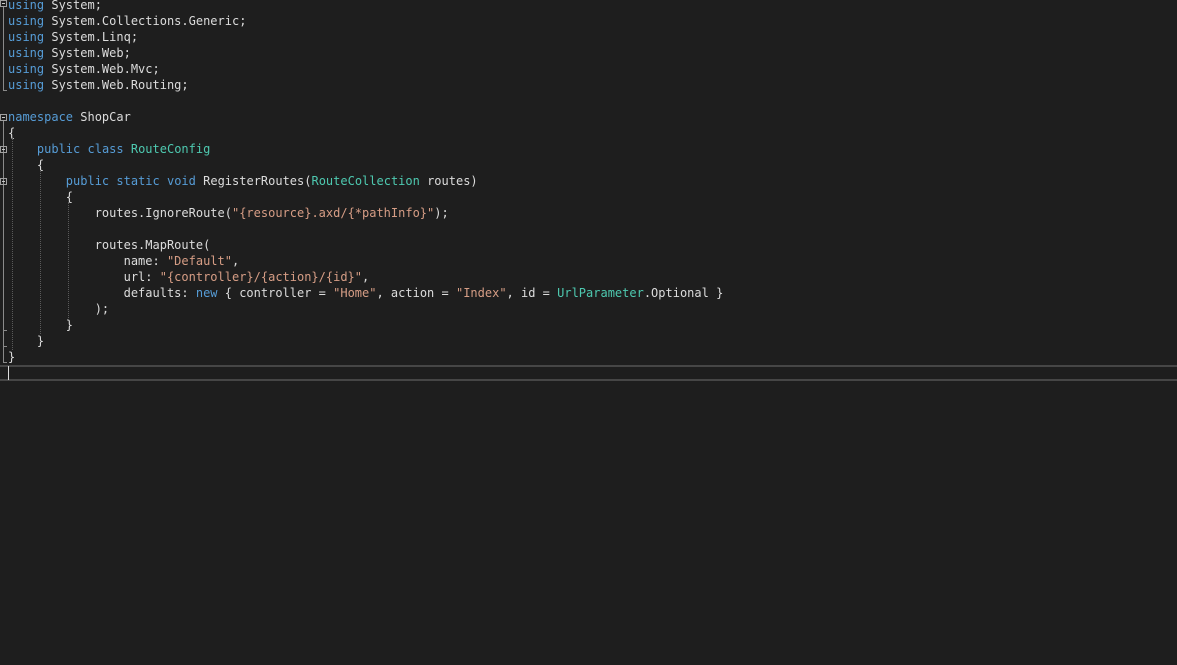 The height and width of the screenshot is (665, 1177). What do you see at coordinates (3, 48) in the screenshot?
I see `outline-using-block` at bounding box center [3, 48].